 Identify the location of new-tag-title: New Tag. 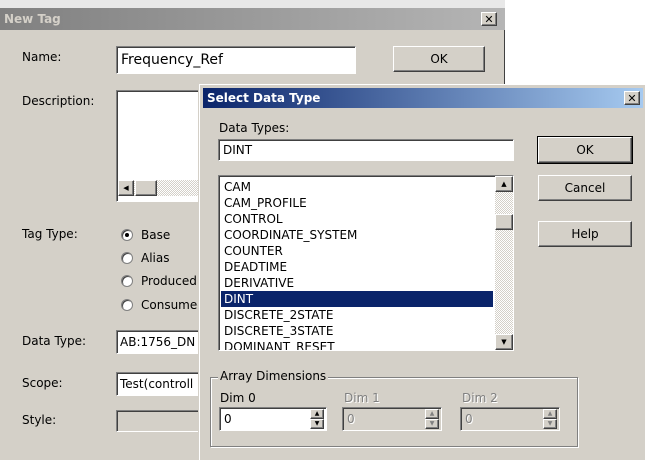
(32, 19).